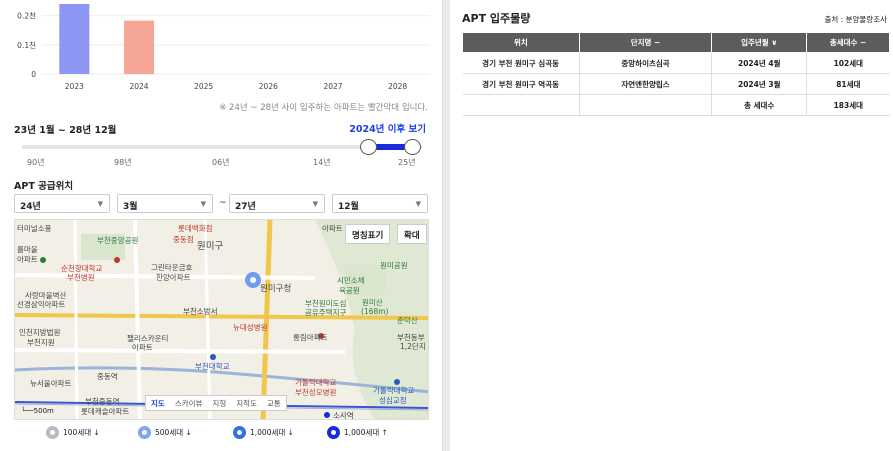 The height and width of the screenshot is (451, 893). Describe the element at coordinates (759, 84) in the screenshot. I see `cell-date: 2024년 3월` at that location.